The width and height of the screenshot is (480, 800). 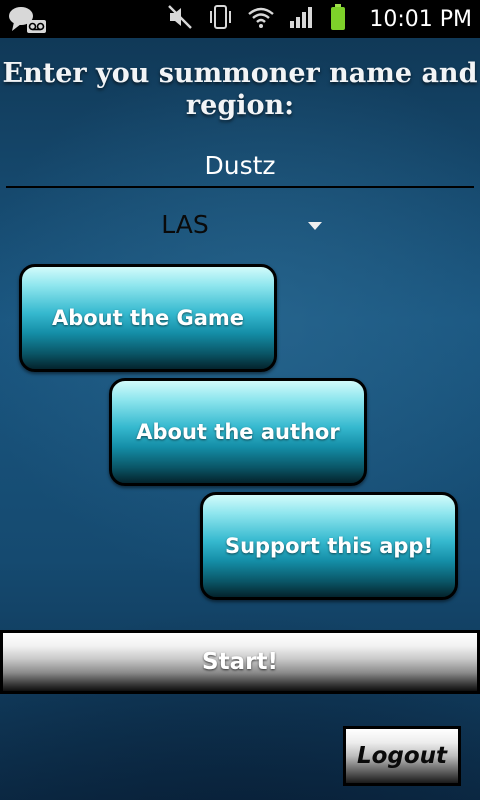 I want to click on mute-icon, so click(x=180, y=19).